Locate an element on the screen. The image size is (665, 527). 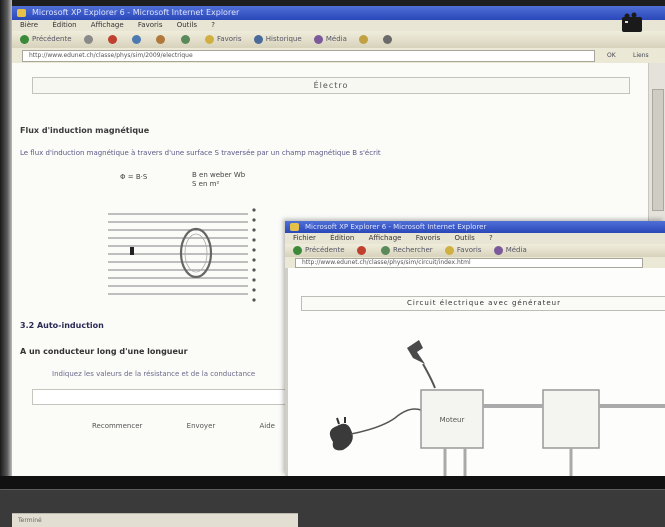
plug-icon is located at coordinates (375, 429).